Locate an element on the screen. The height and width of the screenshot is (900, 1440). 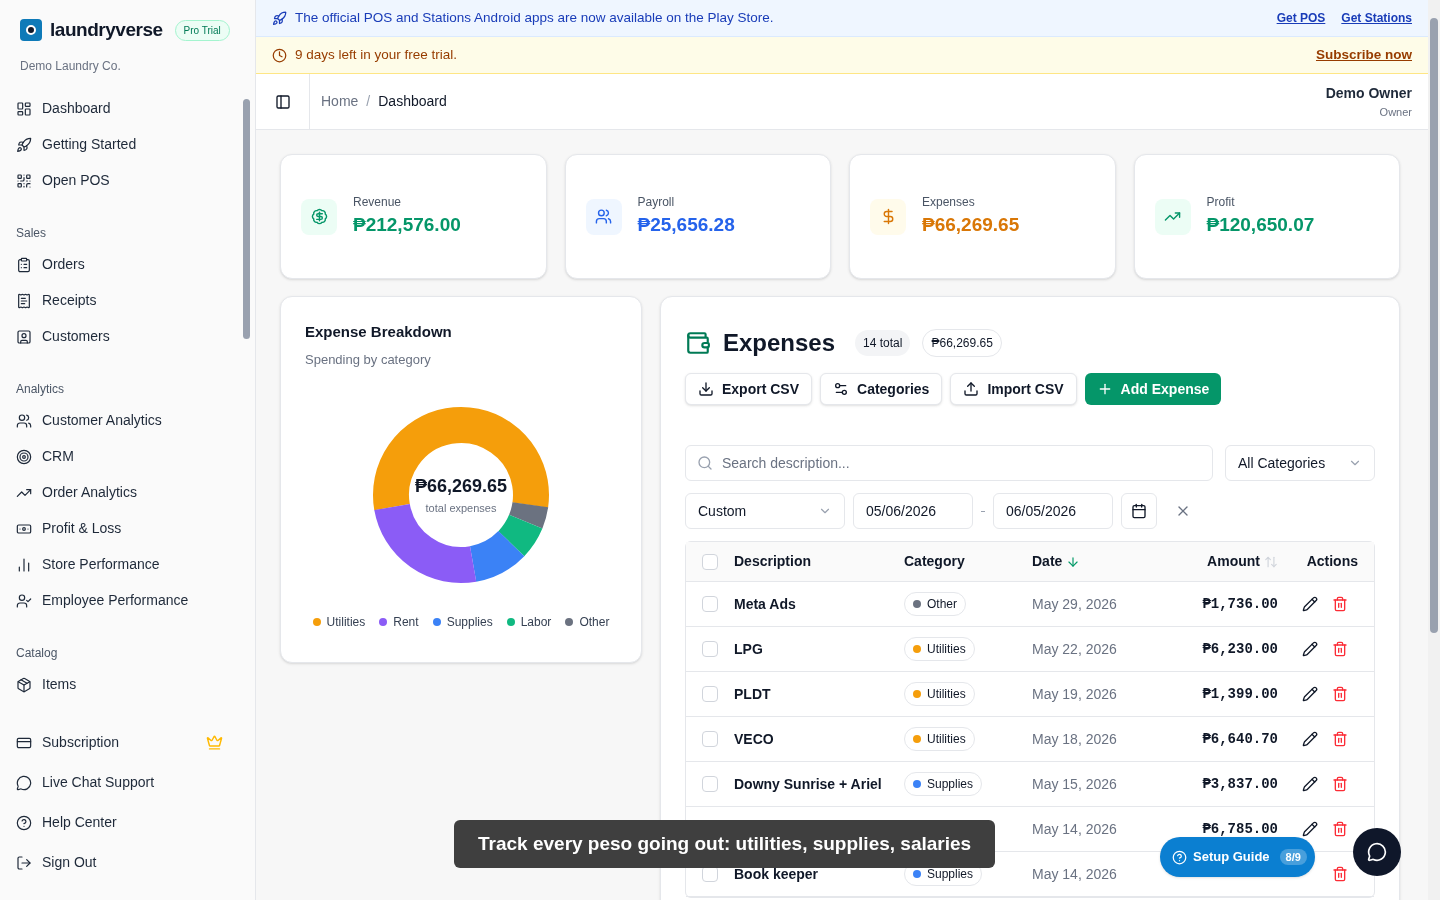
legend-label: Utilities is located at coordinates (346, 622).